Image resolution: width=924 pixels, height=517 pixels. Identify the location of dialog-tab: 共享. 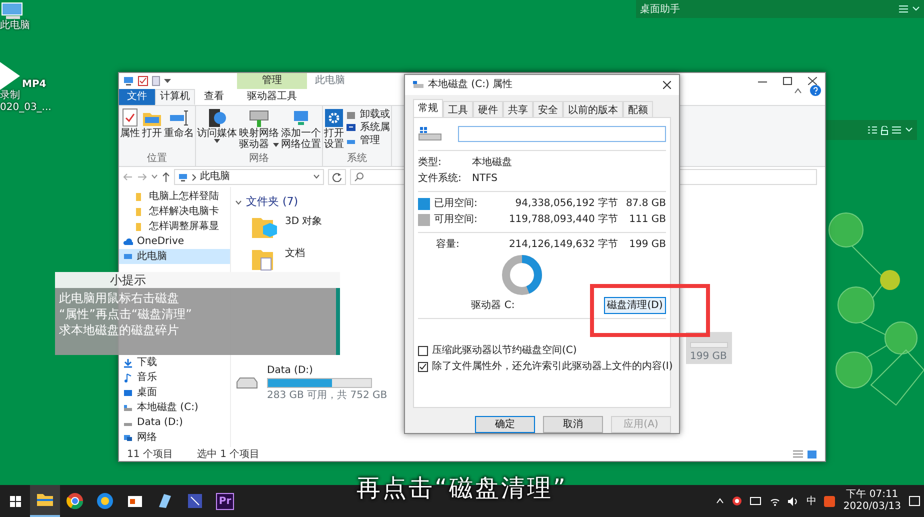
(518, 108).